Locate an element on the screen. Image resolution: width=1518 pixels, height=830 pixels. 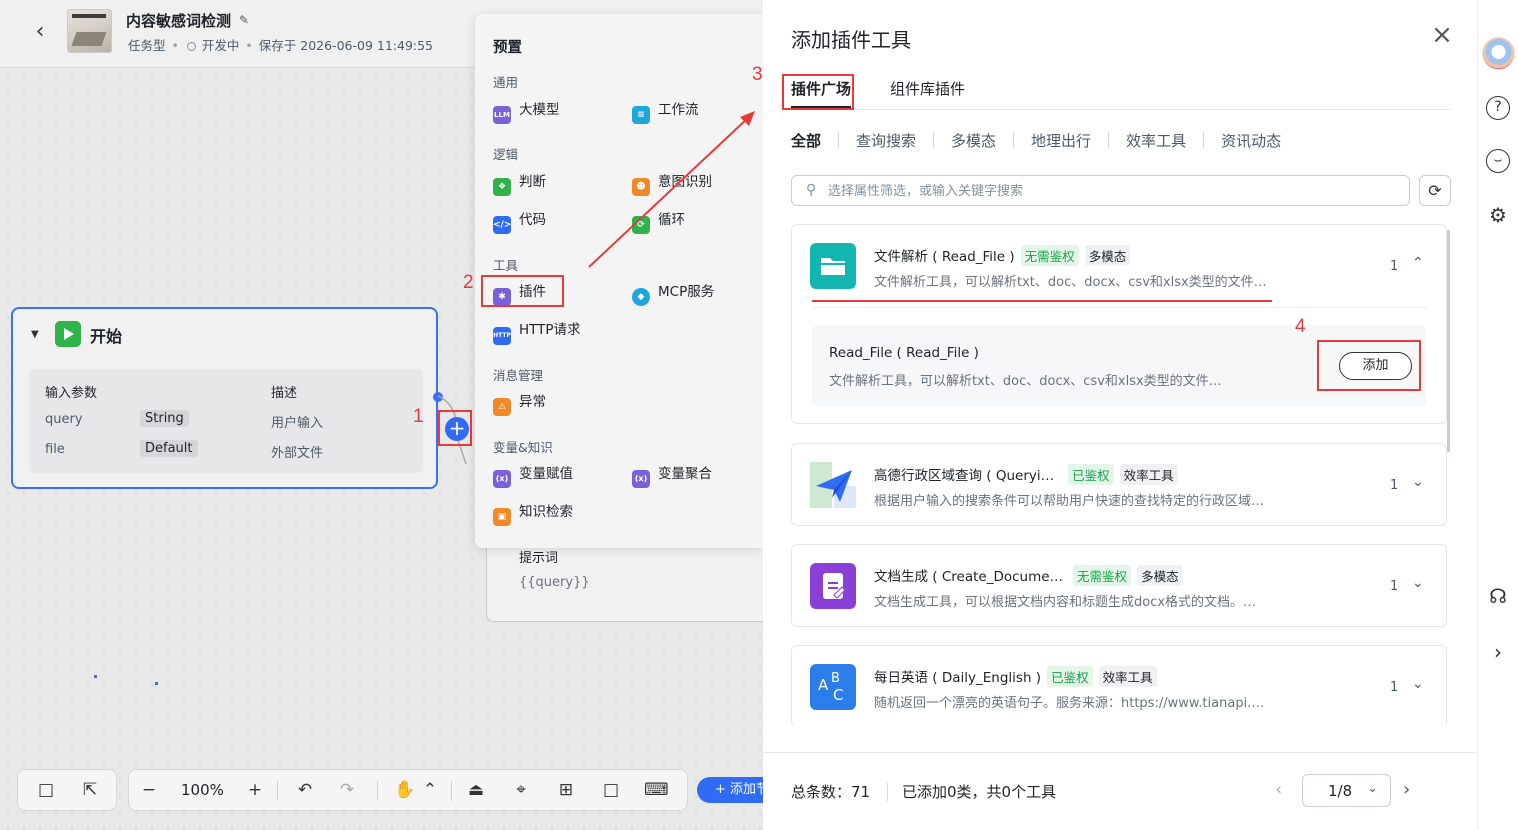
plugin-name: 文件解析 ( Read_File ) 无需鉴权 多模态 is located at coordinates (1002, 255).